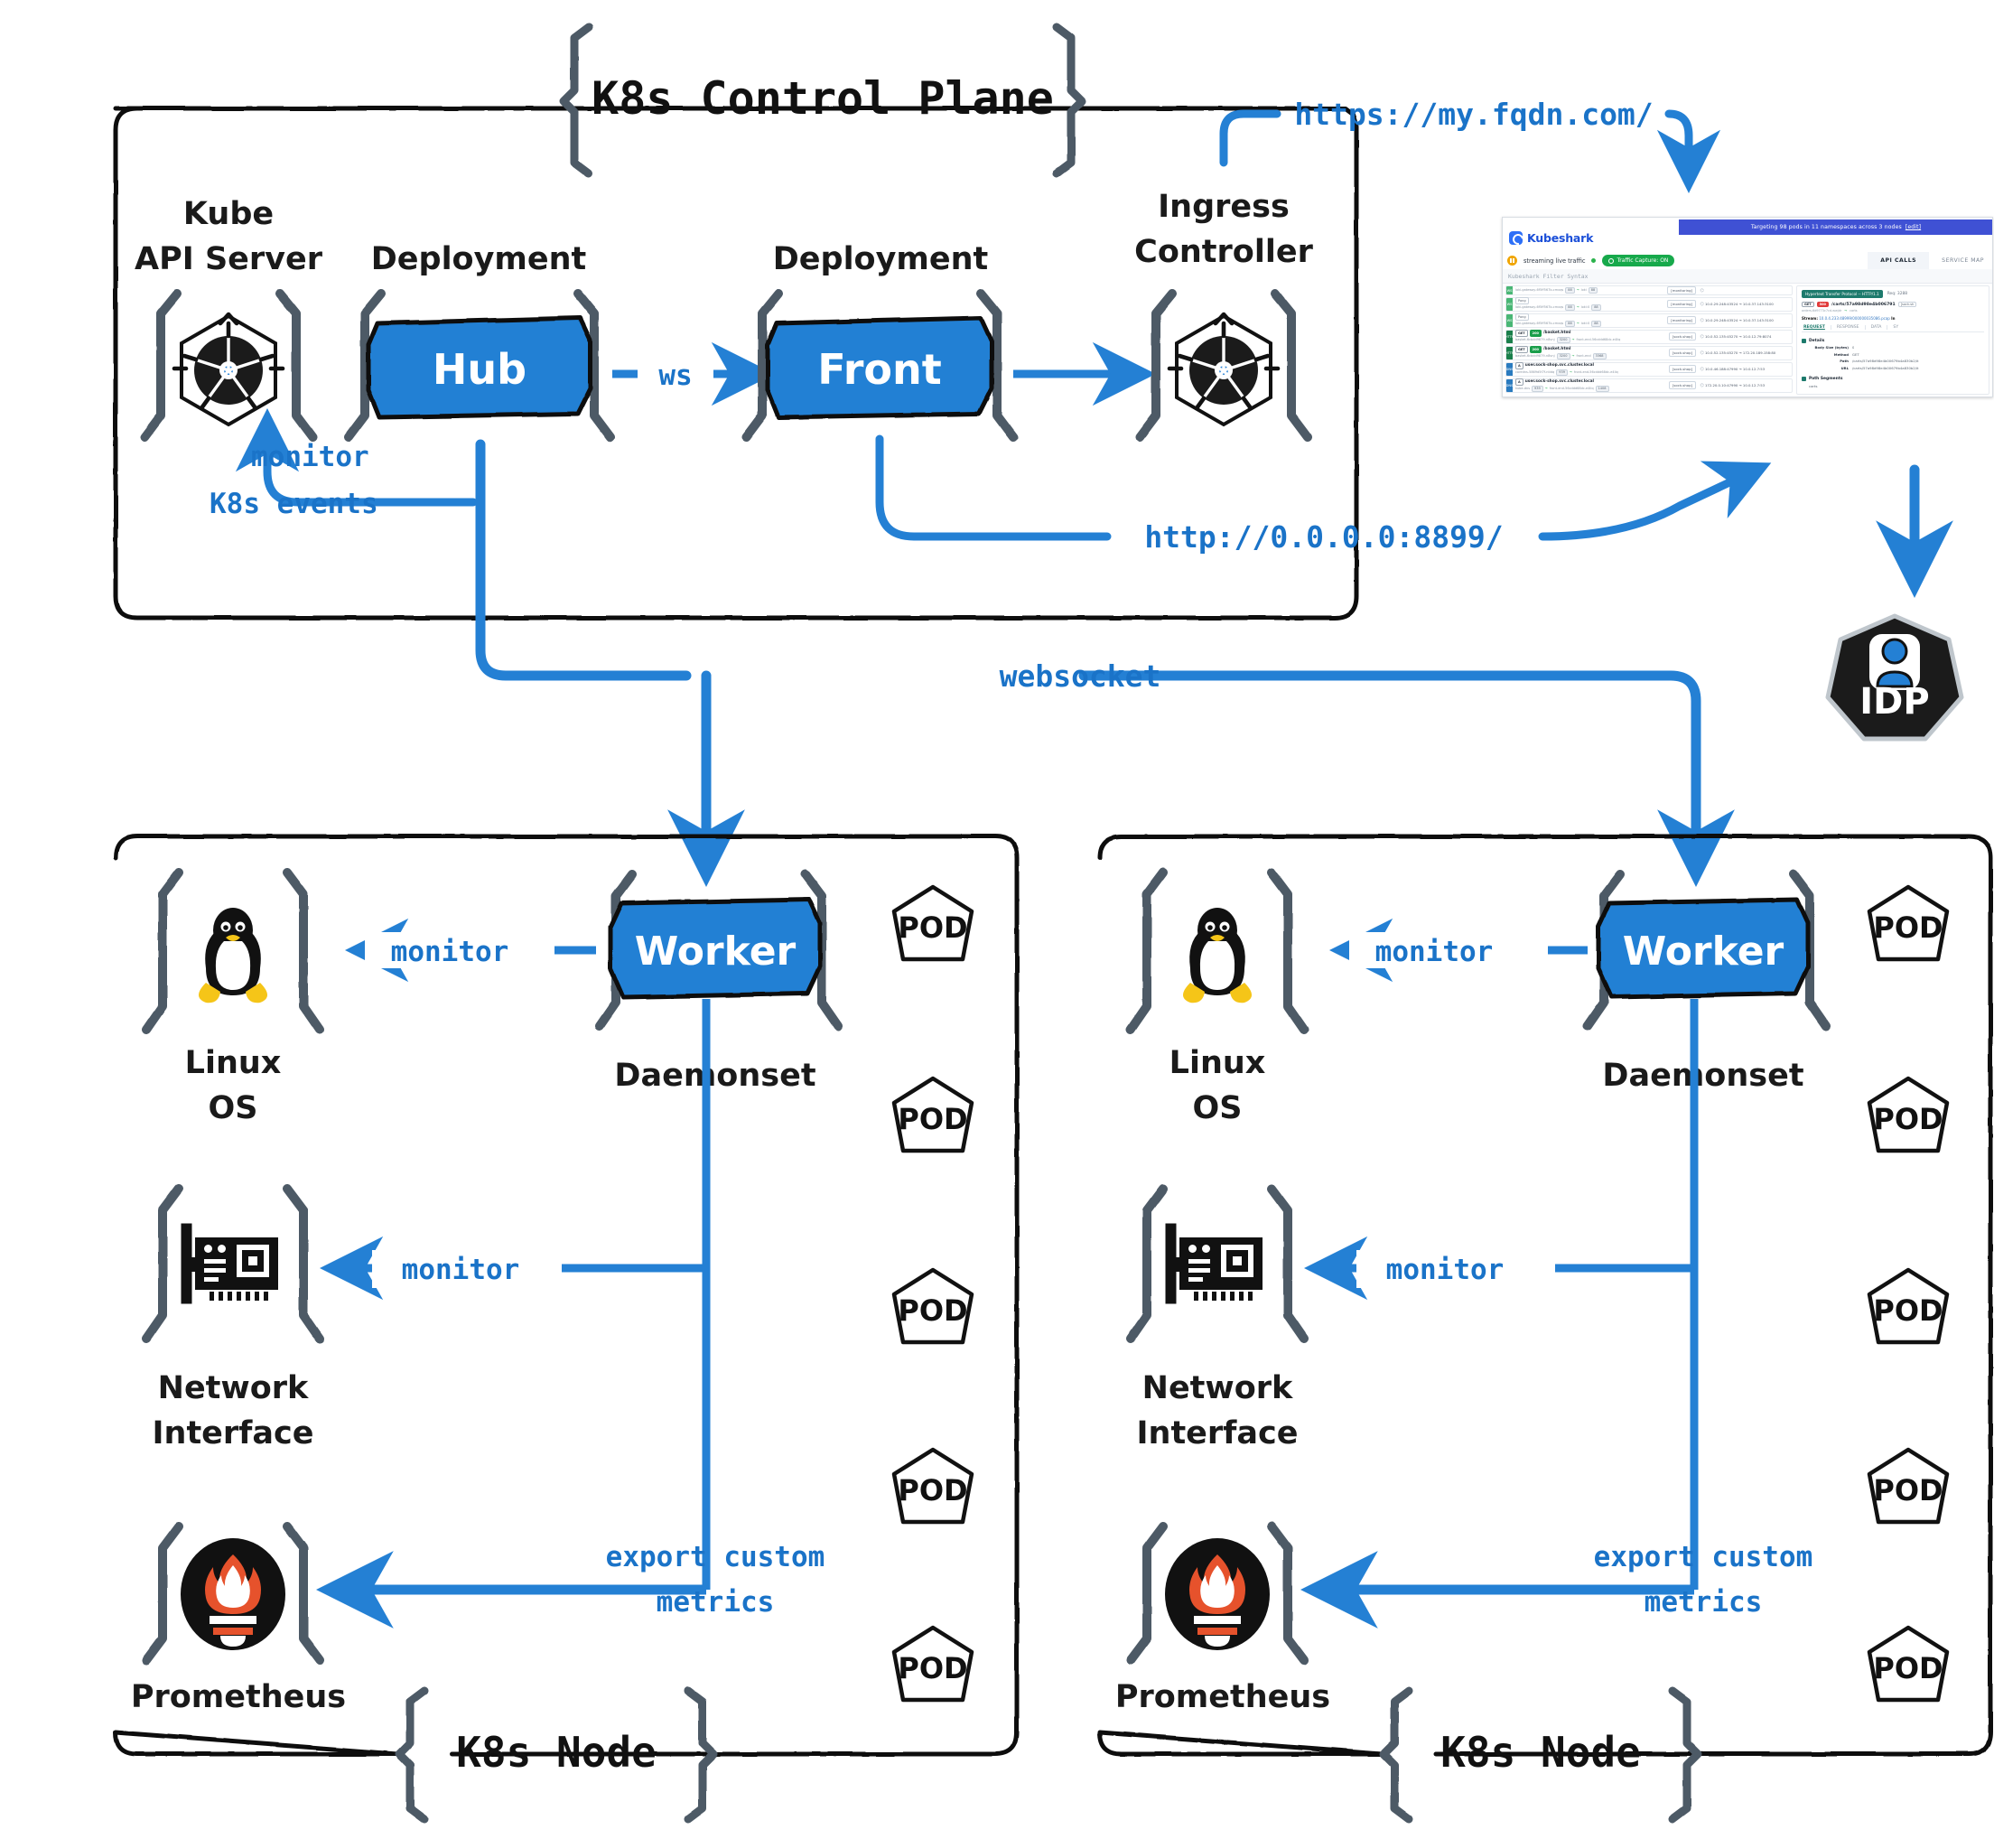 This screenshot has height=1848, width=1994. Describe the element at coordinates (1473, 114) in the screenshot. I see `ingress-url-label: https://my.fqdn.com/` at that location.